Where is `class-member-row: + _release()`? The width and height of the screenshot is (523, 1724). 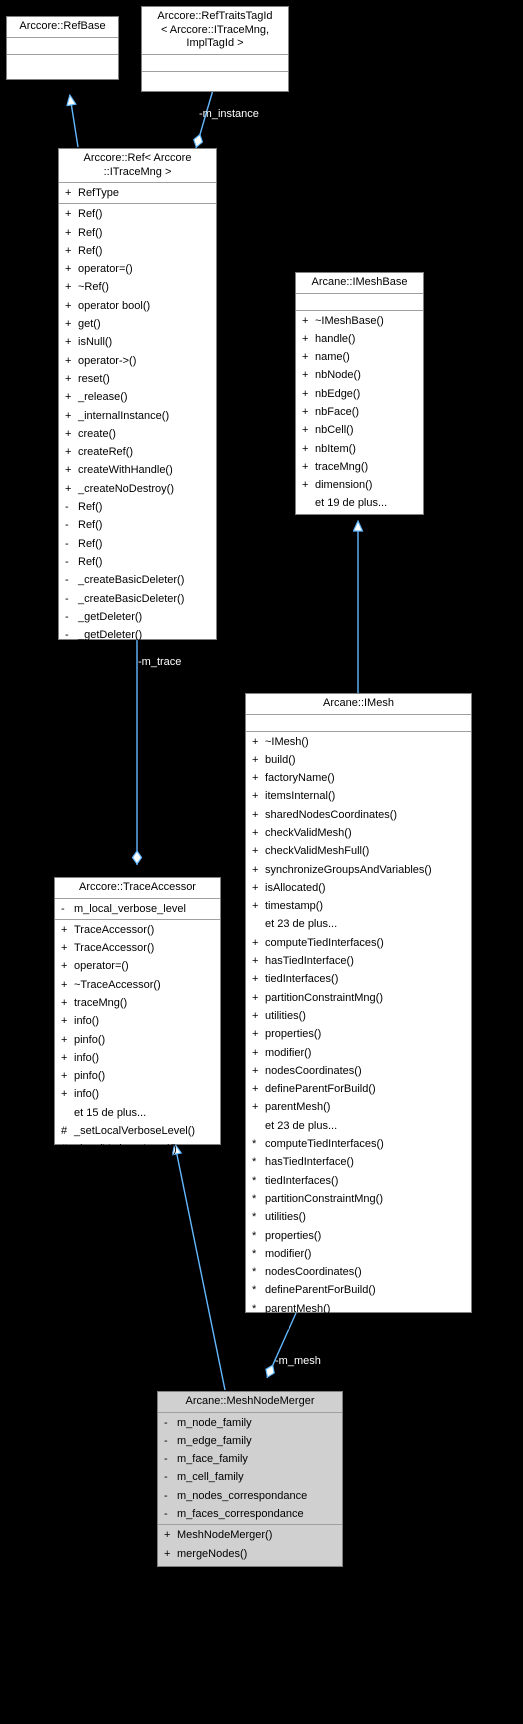
class-member-row: + _release() is located at coordinates (137, 397).